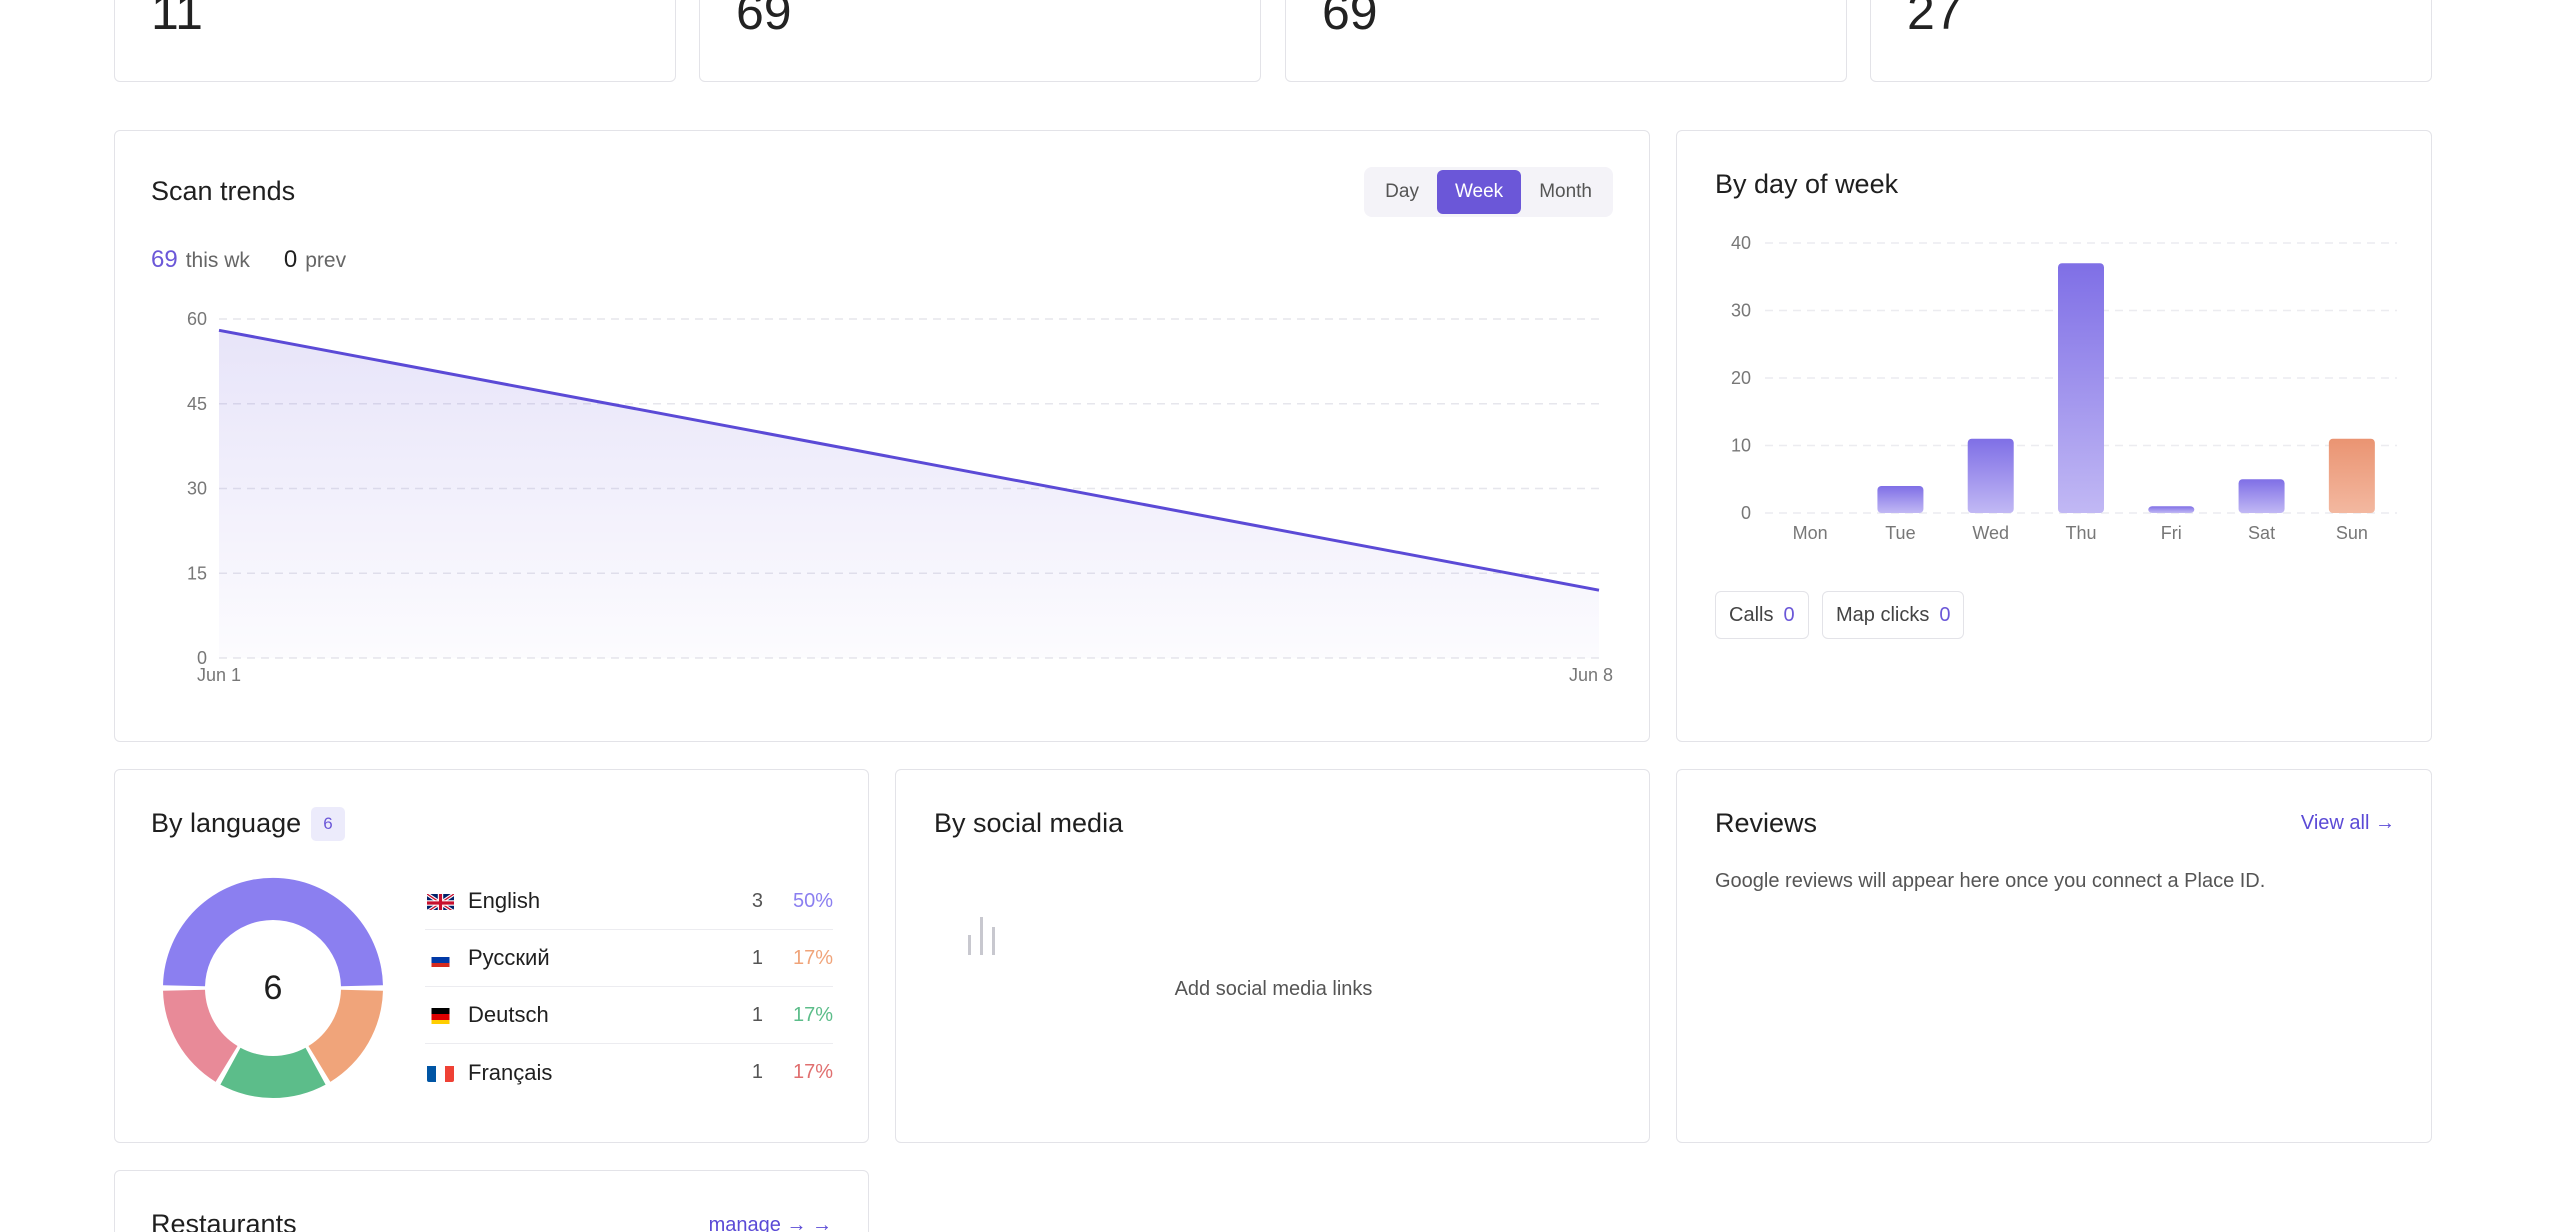 The width and height of the screenshot is (2559, 1232). I want to click on social-media-title: By social media, so click(1029, 823).